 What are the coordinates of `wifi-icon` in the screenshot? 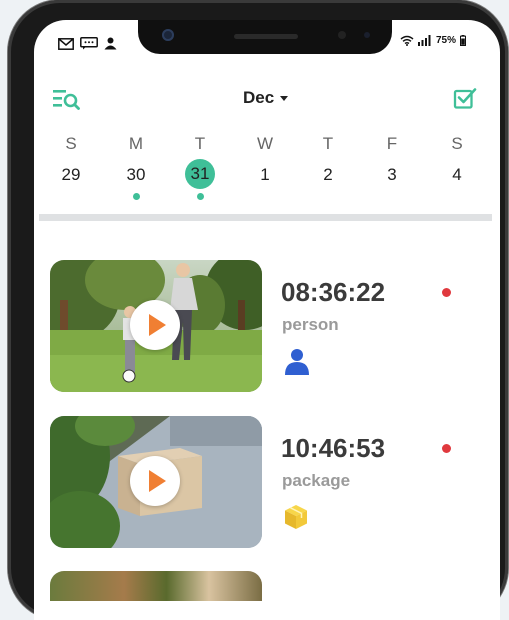 It's located at (407, 40).